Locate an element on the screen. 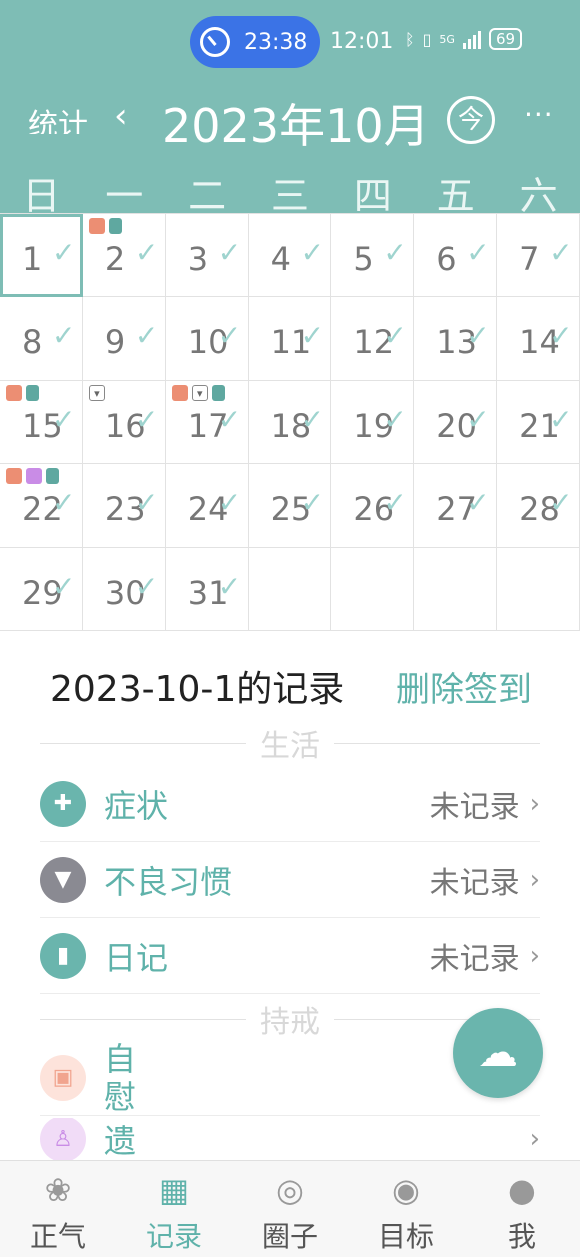 This screenshot has height=1257, width=580. calendar-day: 7 ✓ is located at coordinates (538, 256).